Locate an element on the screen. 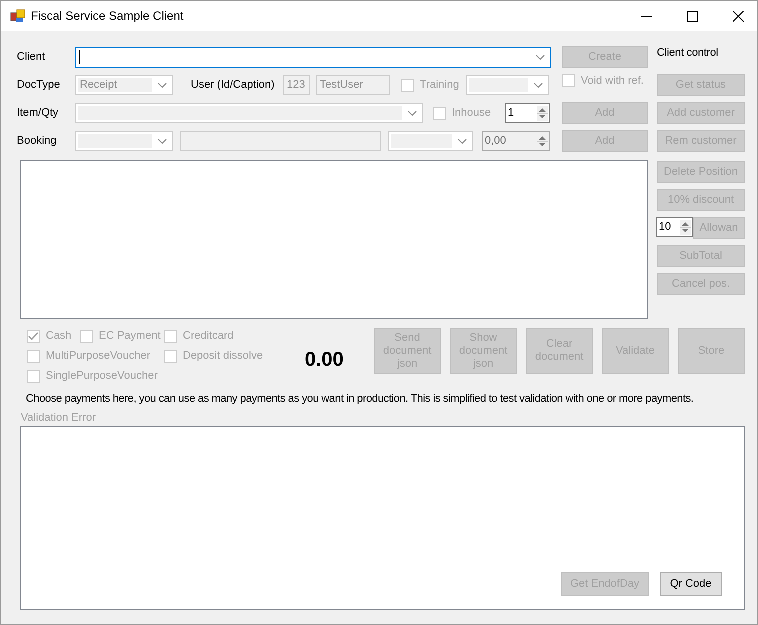  number-spinner: 0,00 is located at coordinates (516, 141).